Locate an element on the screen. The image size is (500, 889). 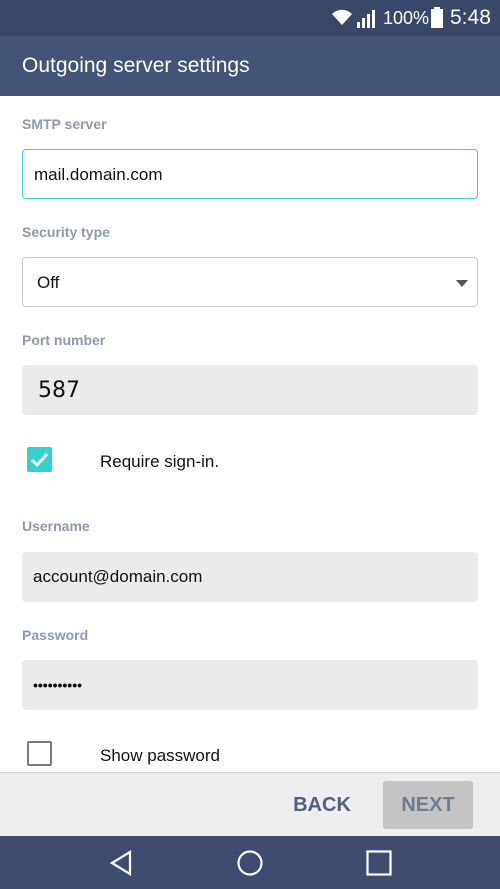
smtp-server-value: mail.domain.com is located at coordinates (98, 174).